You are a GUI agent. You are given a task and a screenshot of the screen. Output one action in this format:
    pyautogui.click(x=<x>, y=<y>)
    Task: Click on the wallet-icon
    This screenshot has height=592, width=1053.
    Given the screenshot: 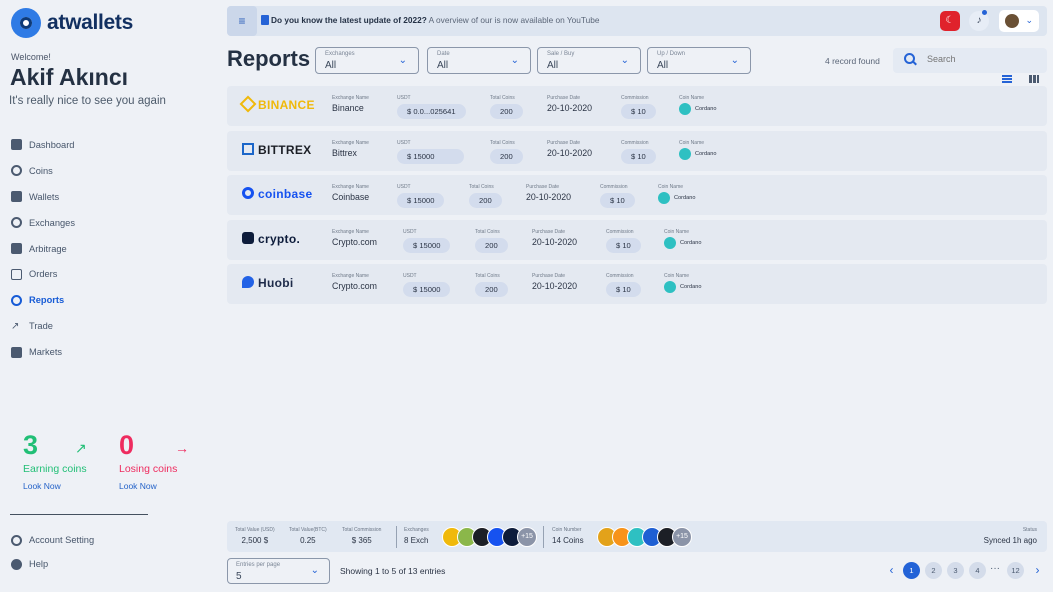 What is the action you would take?
    pyautogui.click(x=16, y=197)
    